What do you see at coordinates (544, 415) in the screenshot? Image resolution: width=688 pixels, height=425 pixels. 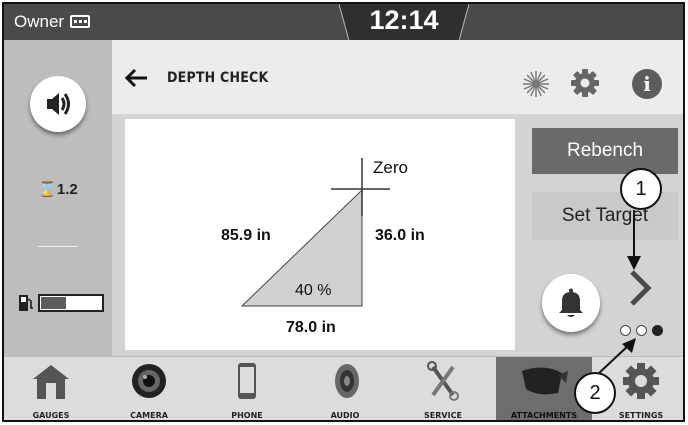 I see `nav-attachments-label: ATTACHMENTS` at bounding box center [544, 415].